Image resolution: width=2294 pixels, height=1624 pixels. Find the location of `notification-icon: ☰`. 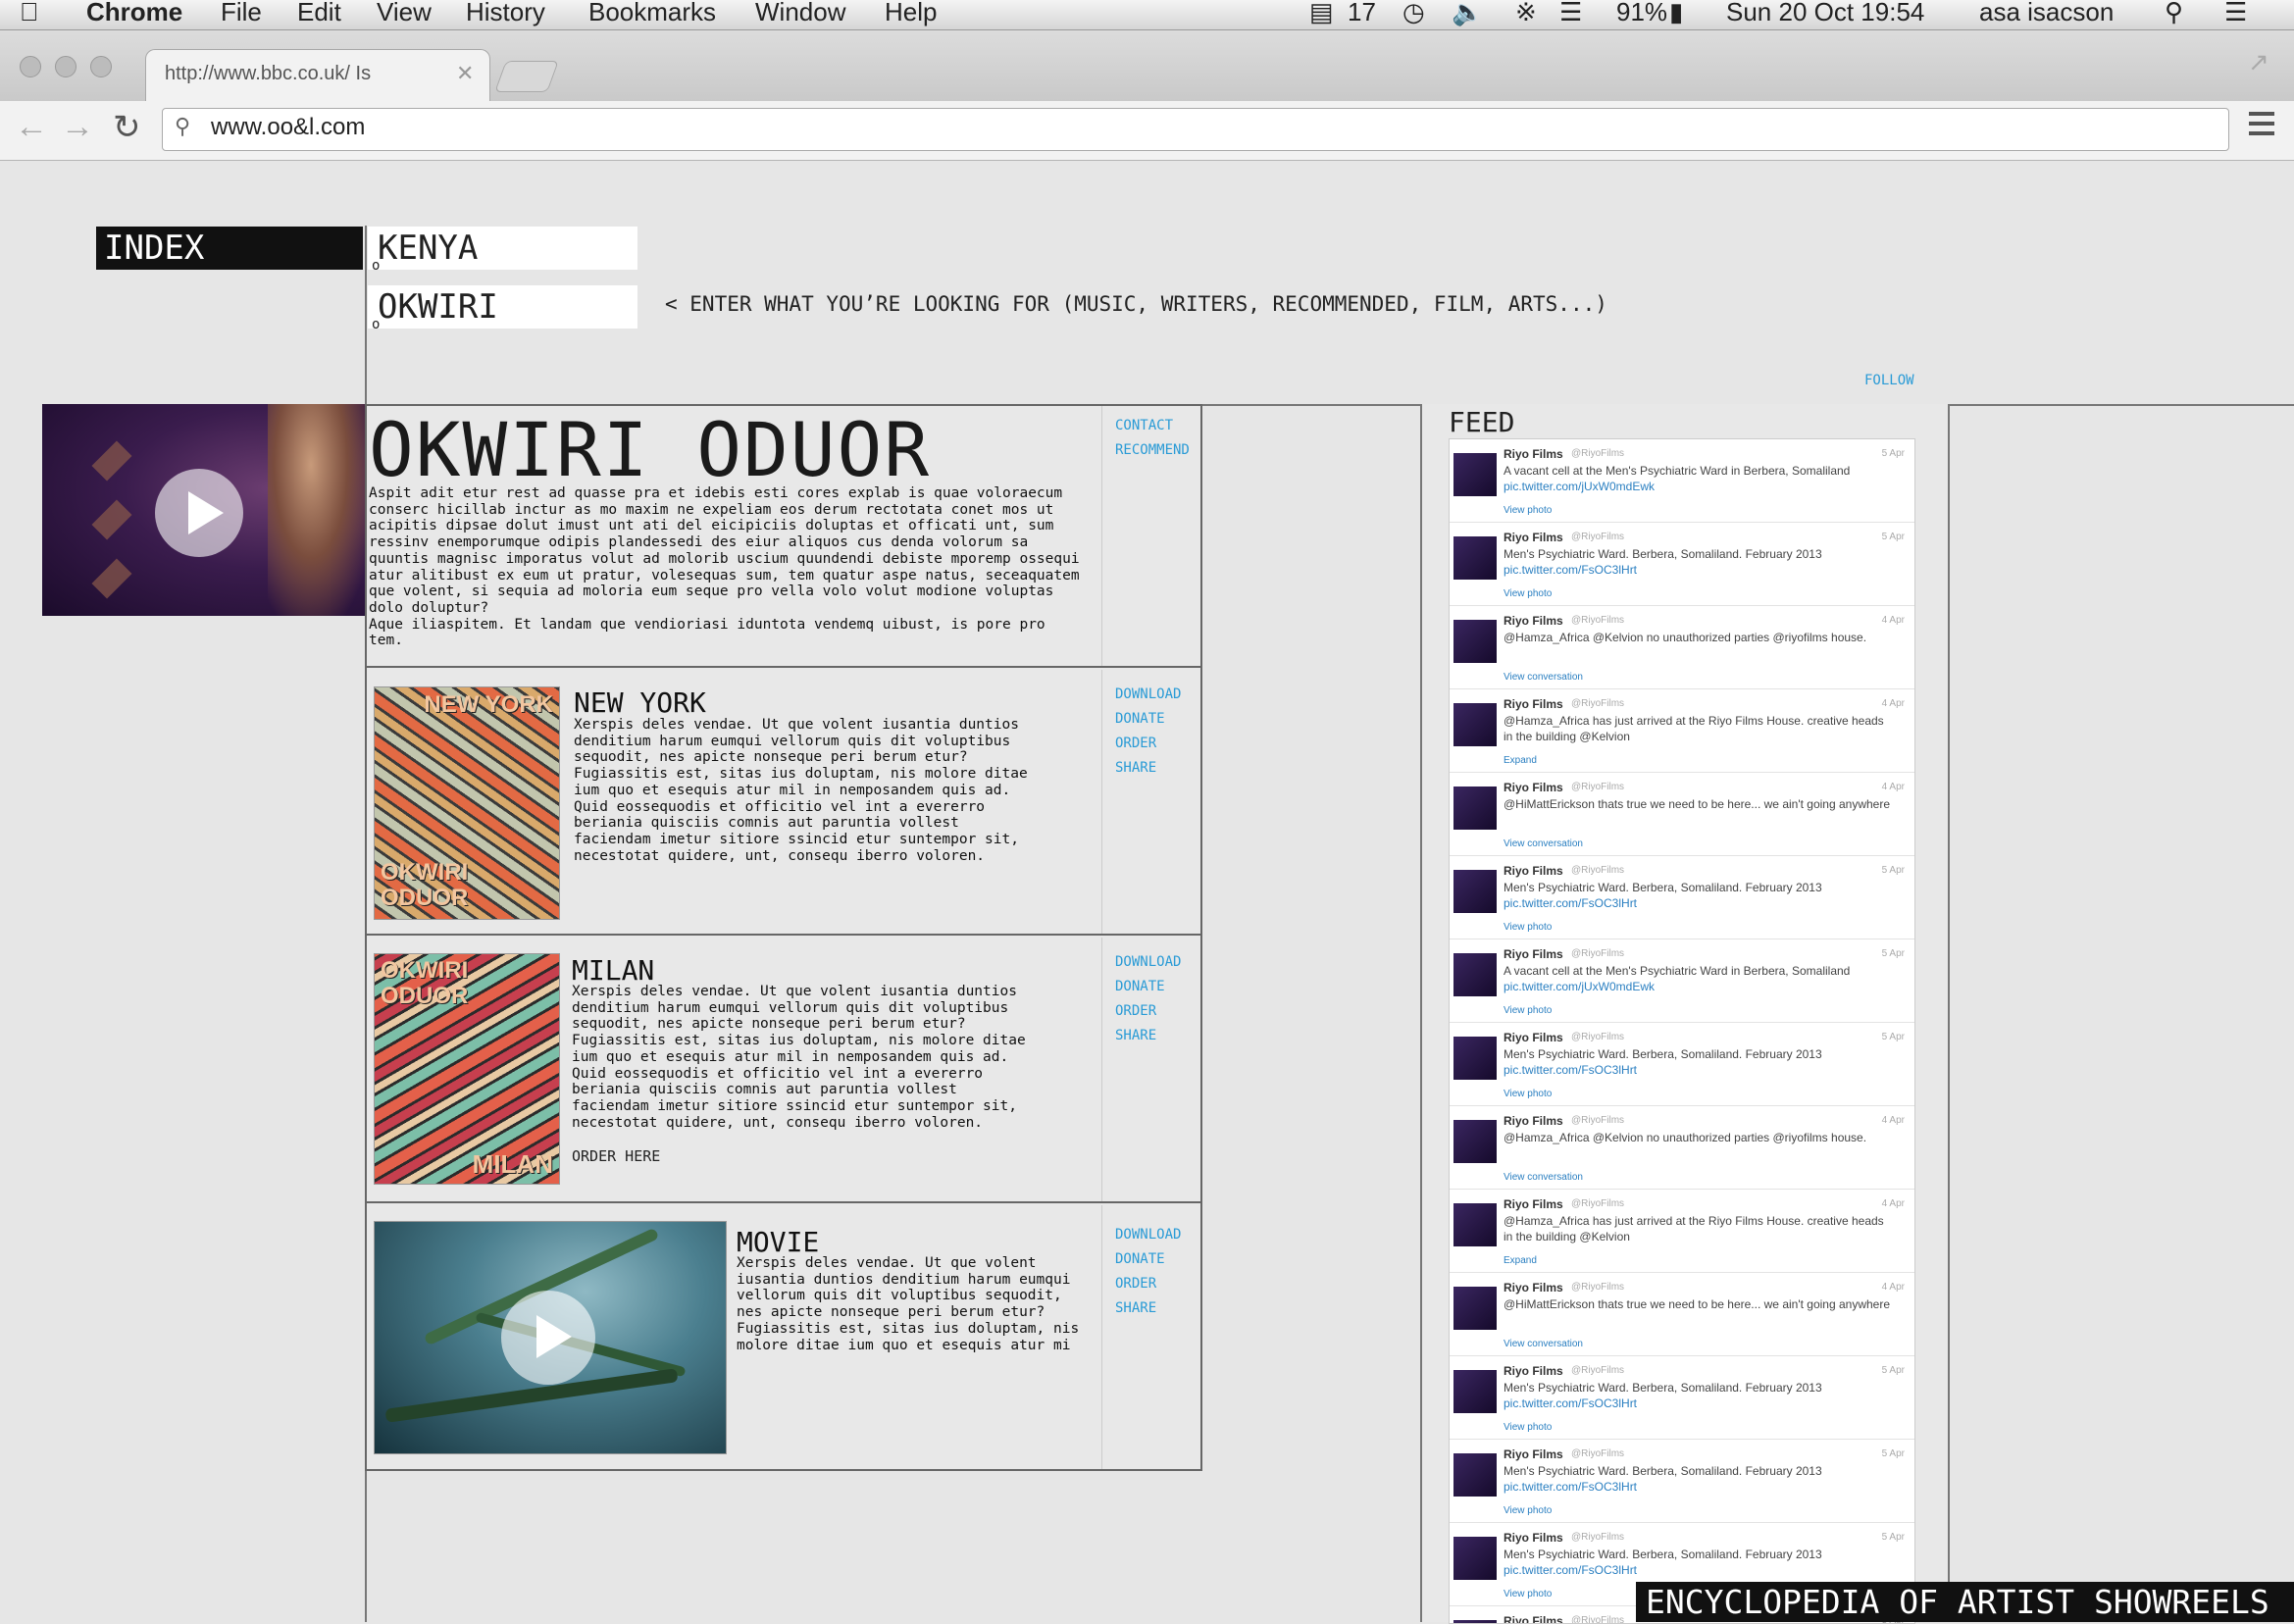

notification-icon: ☰ is located at coordinates (2235, 13).